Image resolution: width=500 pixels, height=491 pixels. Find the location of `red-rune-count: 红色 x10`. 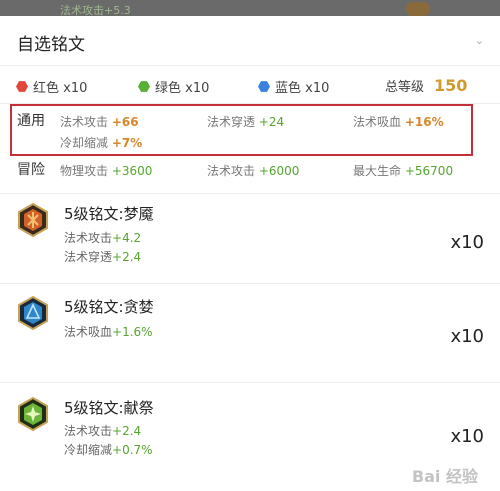

red-rune-count: 红色 x10 is located at coordinates (51, 86).